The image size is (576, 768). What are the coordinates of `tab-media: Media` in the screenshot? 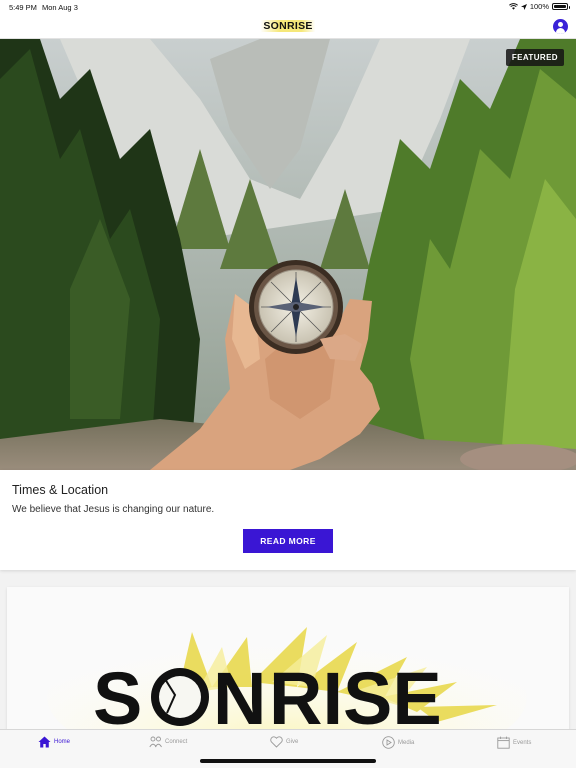 It's located at (398, 742).